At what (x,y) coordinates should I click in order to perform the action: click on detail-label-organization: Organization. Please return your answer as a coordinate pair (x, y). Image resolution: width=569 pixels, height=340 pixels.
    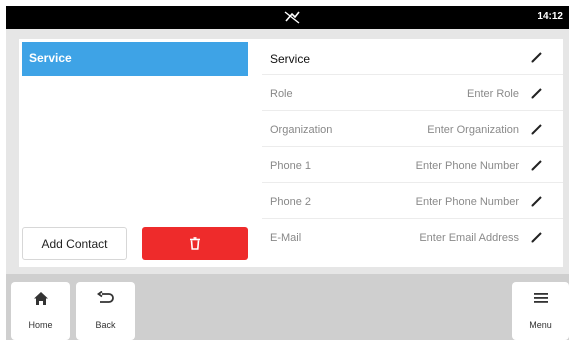
    Looking at the image, I should click on (301, 130).